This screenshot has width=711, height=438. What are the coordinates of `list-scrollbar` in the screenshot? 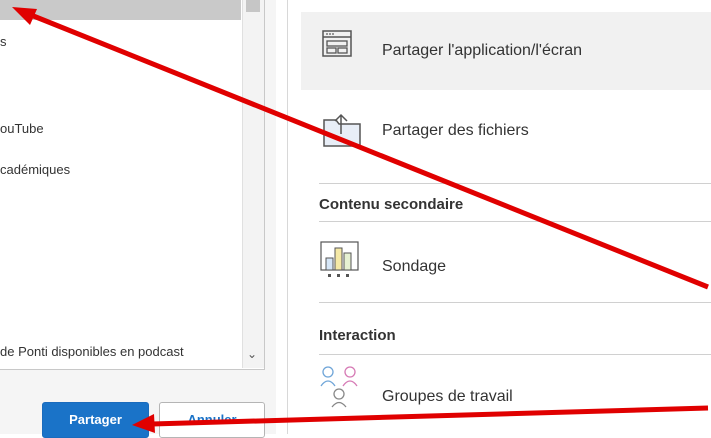 It's located at (253, 184).